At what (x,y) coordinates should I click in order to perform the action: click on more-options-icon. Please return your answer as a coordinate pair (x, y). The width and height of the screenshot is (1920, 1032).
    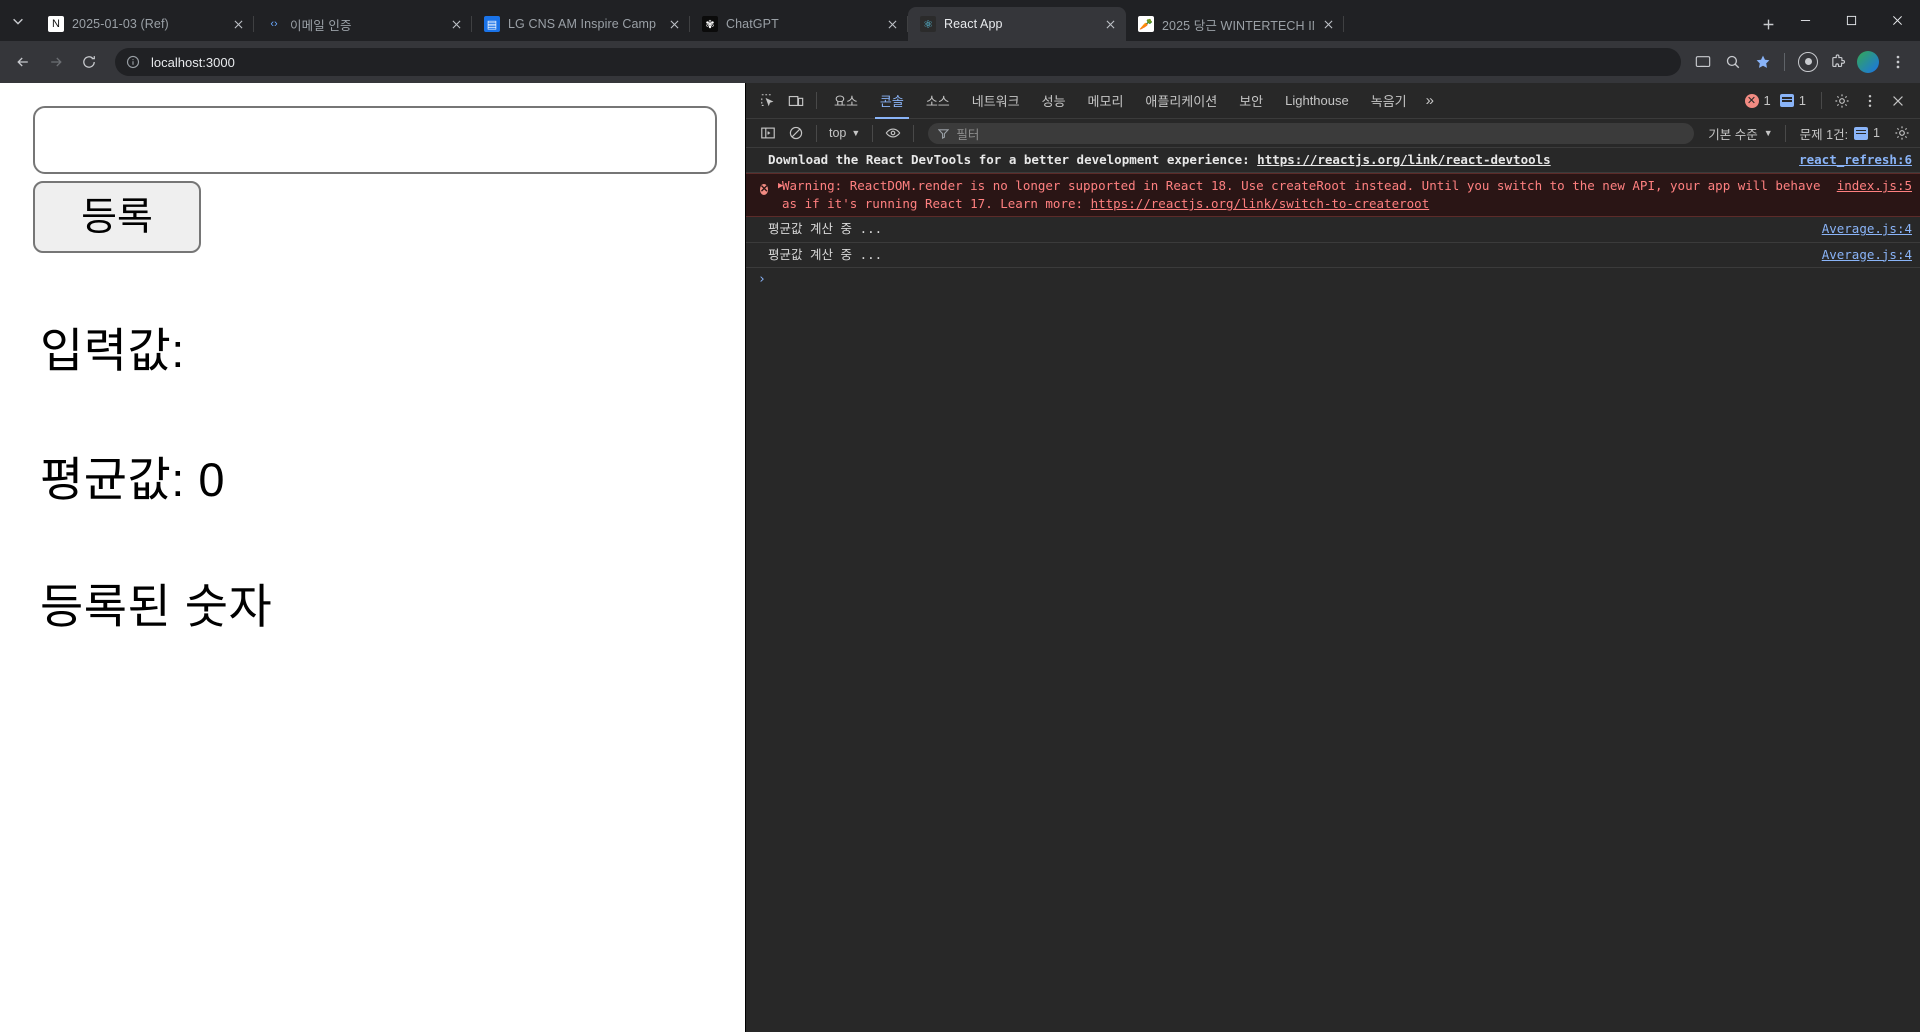
    Looking at the image, I should click on (1870, 101).